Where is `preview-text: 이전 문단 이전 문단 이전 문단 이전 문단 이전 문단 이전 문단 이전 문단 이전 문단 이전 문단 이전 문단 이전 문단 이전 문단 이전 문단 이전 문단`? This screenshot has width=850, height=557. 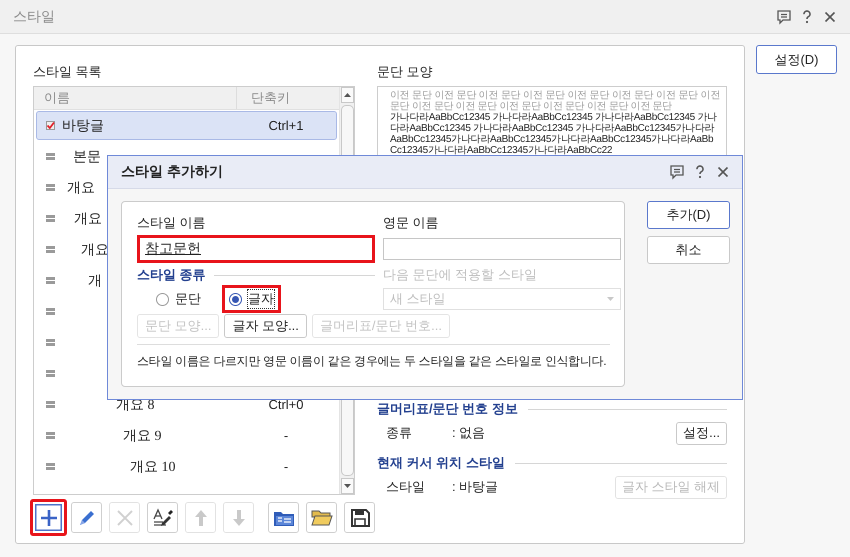 preview-text: 이전 문단 이전 문단 이전 문단 이전 문단 이전 문단 이전 문단 이전 문단 이전 문단 이전 문단 이전 문단 이전 문단 이전 문단 이전 문단 이전 문단 is located at coordinates (555, 101).